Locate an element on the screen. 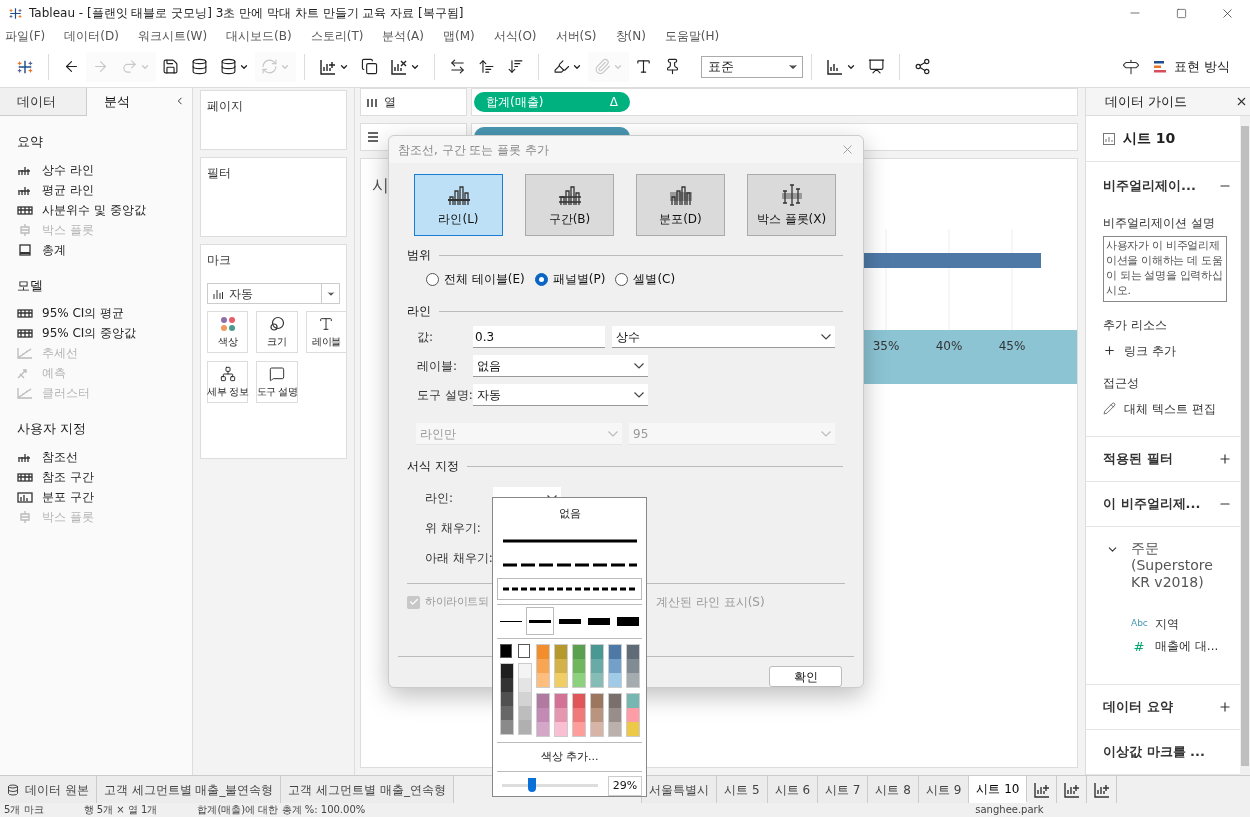 Image resolution: width=1250 pixels, height=817 pixels. checkbox-label: 하이라이트되 is located at coordinates (456, 601).